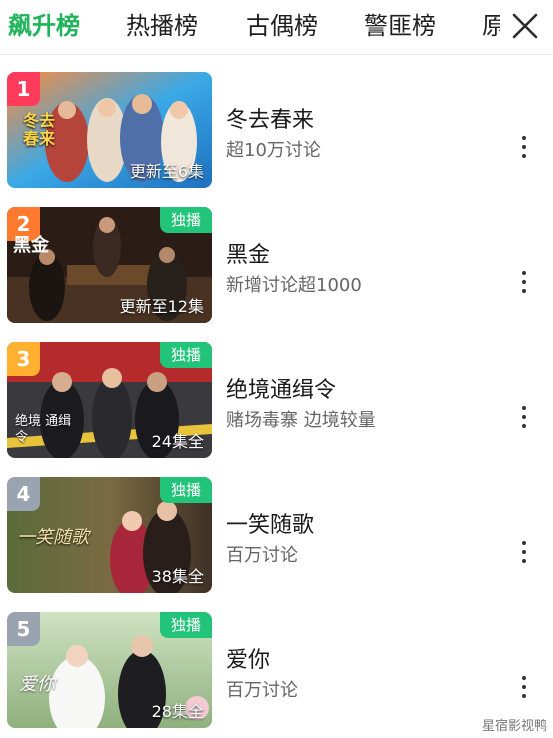  I want to click on tab-original: 原, so click(491, 26).